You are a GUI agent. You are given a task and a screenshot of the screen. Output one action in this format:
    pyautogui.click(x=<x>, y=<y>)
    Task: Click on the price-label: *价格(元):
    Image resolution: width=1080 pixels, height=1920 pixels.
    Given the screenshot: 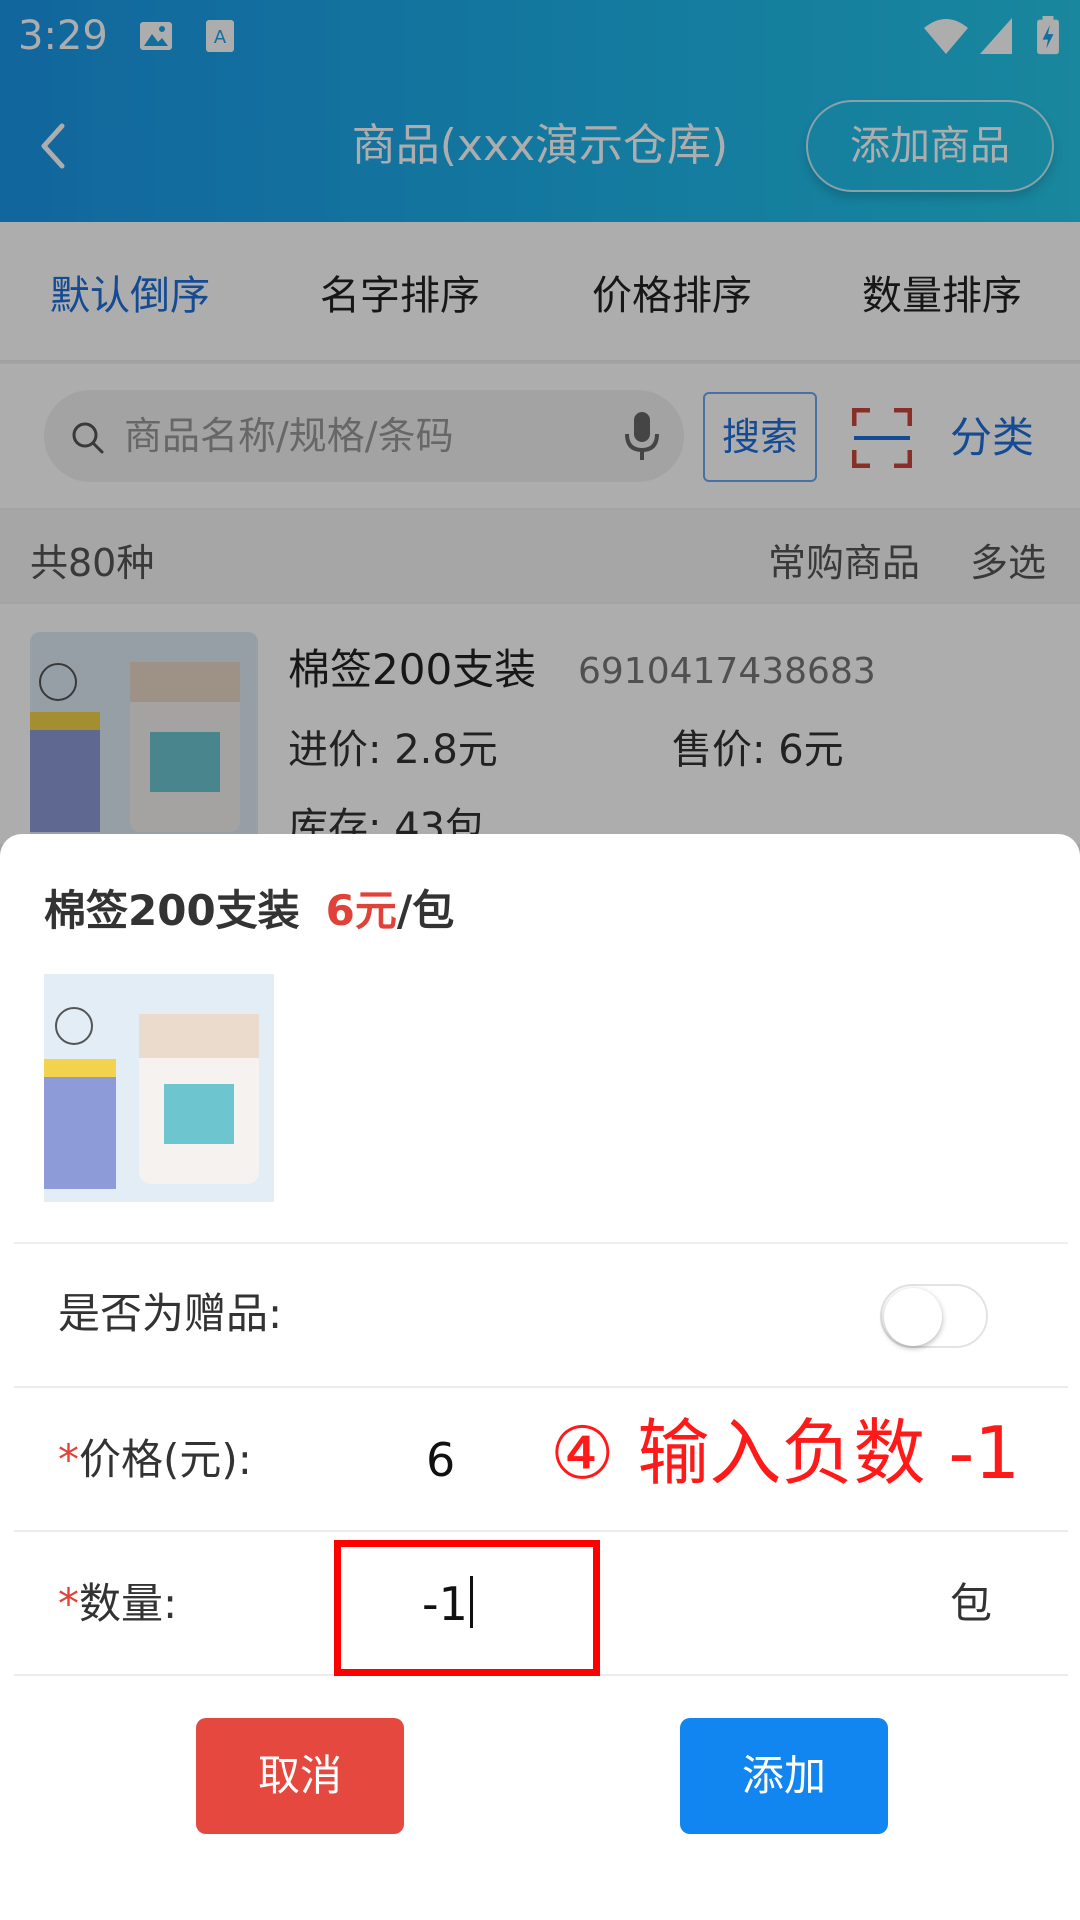 What is the action you would take?
    pyautogui.click(x=155, y=1460)
    